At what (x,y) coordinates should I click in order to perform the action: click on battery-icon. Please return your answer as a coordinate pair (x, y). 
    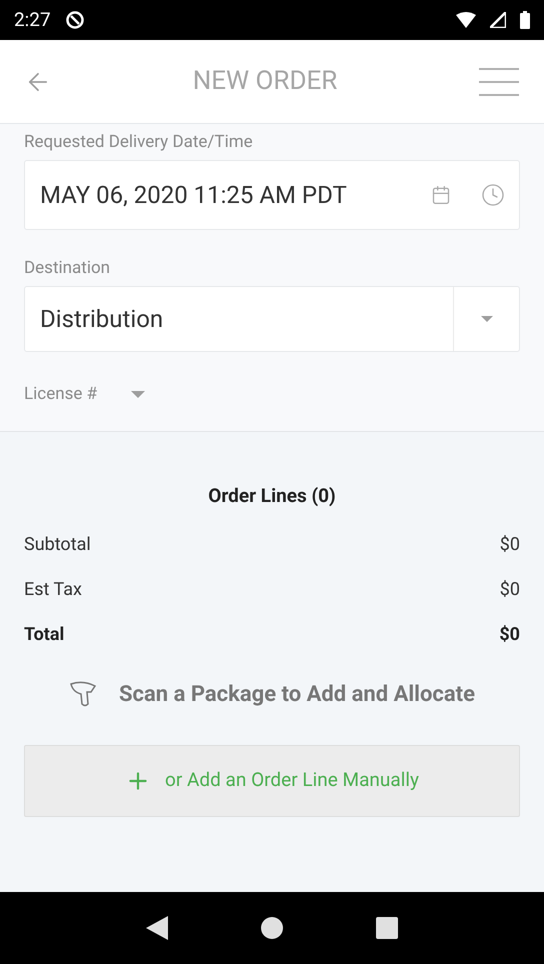
    Looking at the image, I should click on (525, 20).